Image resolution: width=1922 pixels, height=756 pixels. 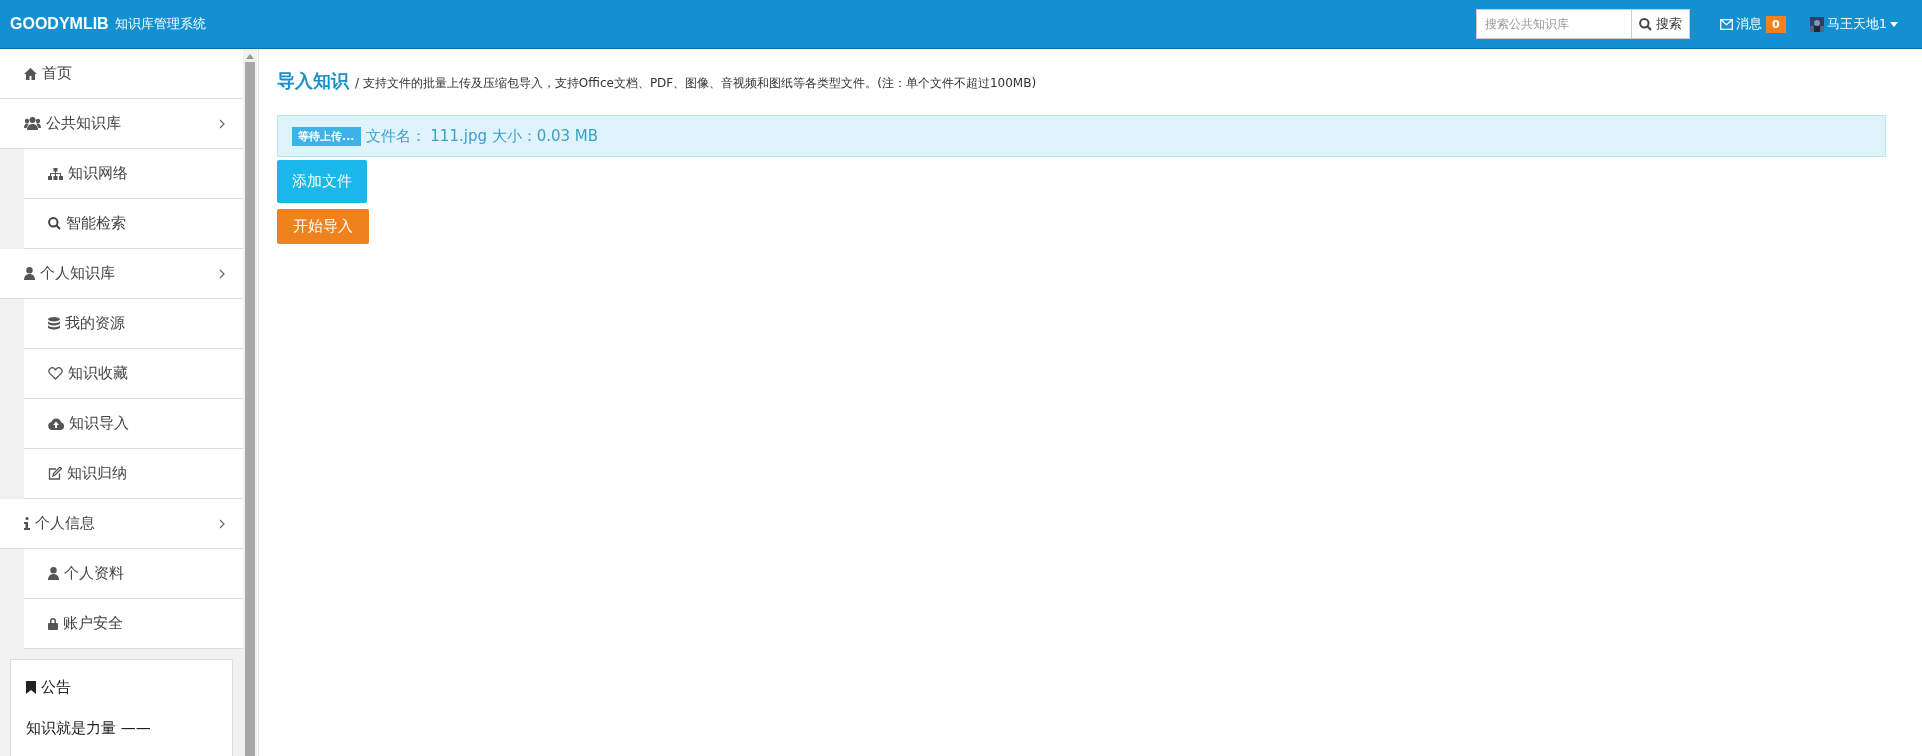 I want to click on sidebar-subitem: 知识导入, so click(x=133, y=424).